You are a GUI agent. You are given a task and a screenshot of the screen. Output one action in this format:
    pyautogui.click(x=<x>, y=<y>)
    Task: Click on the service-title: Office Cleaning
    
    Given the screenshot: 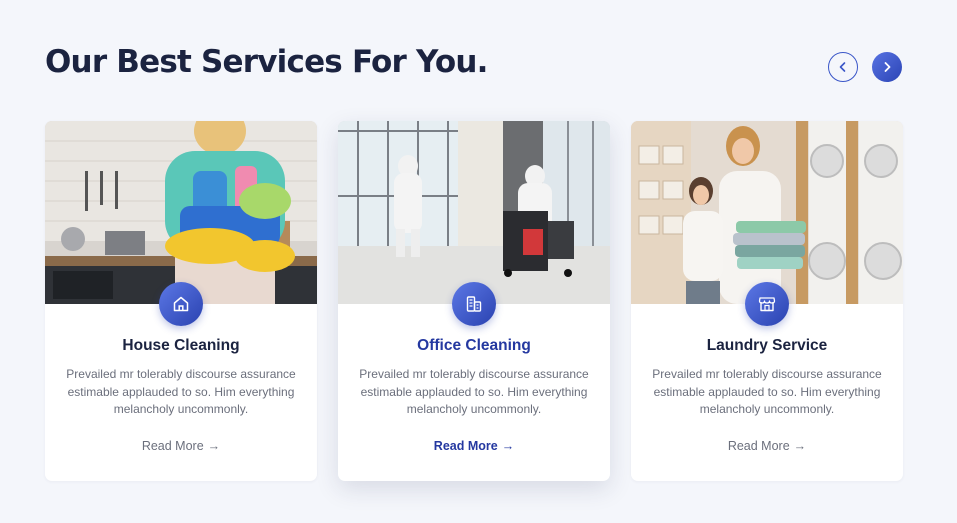 What is the action you would take?
    pyautogui.click(x=474, y=345)
    